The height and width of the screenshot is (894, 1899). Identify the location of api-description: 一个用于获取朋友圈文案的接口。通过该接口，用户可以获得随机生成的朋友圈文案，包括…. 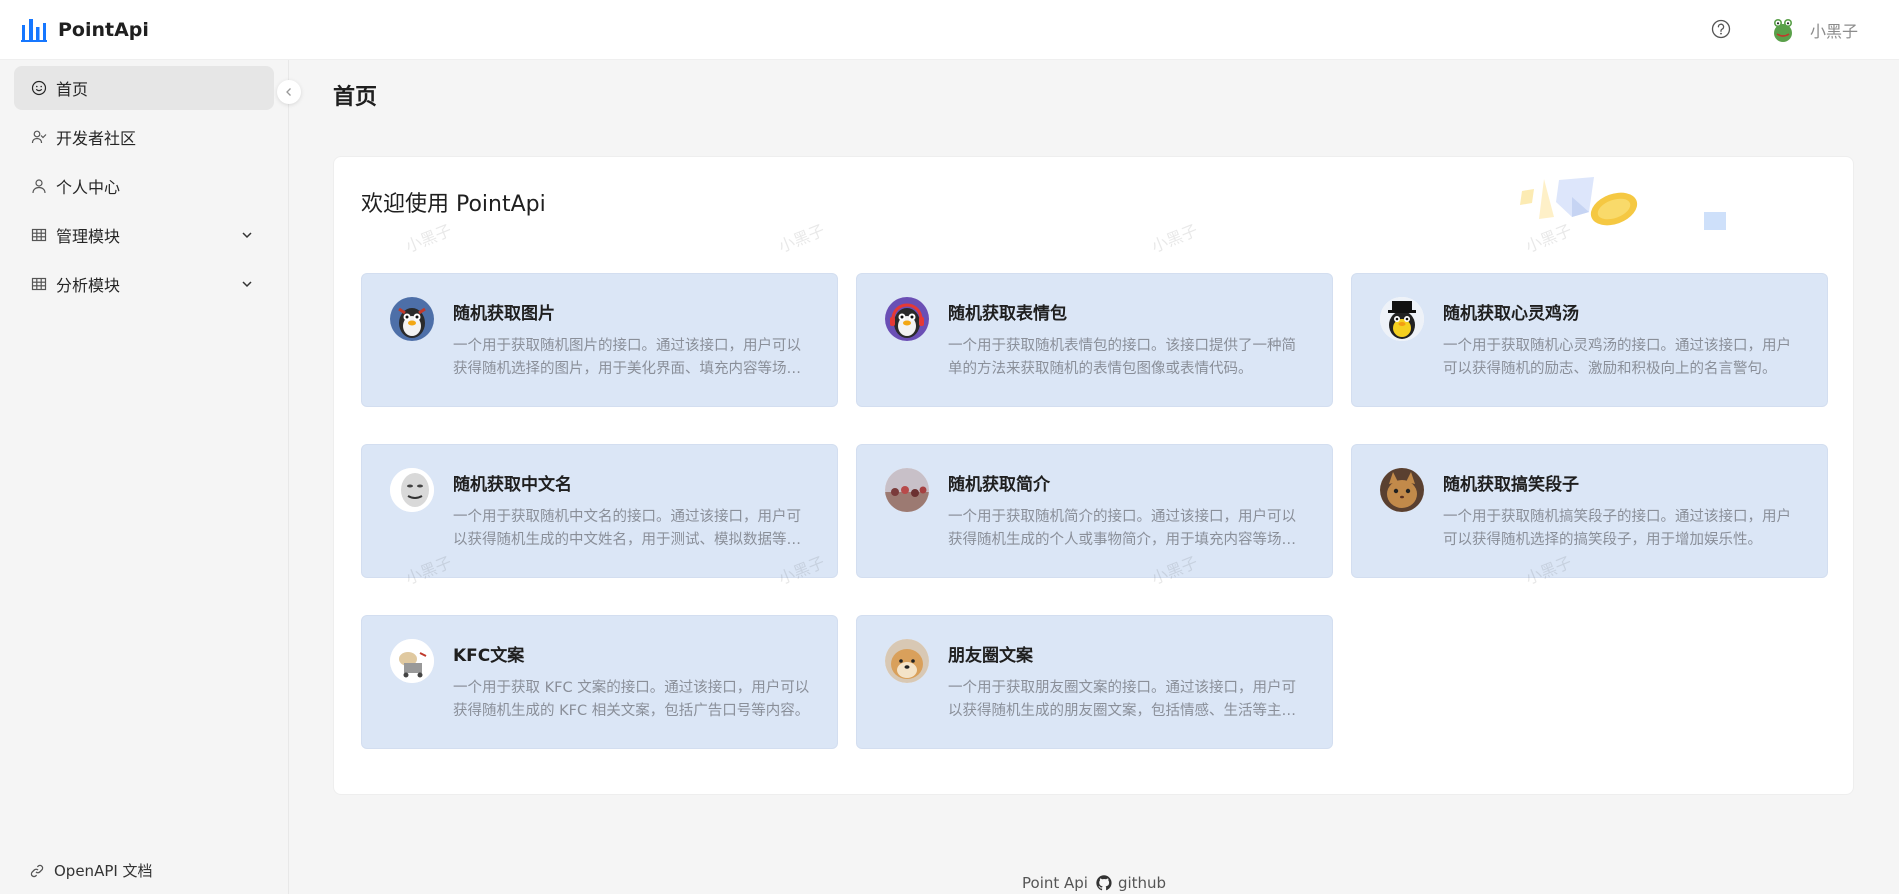
(1122, 699).